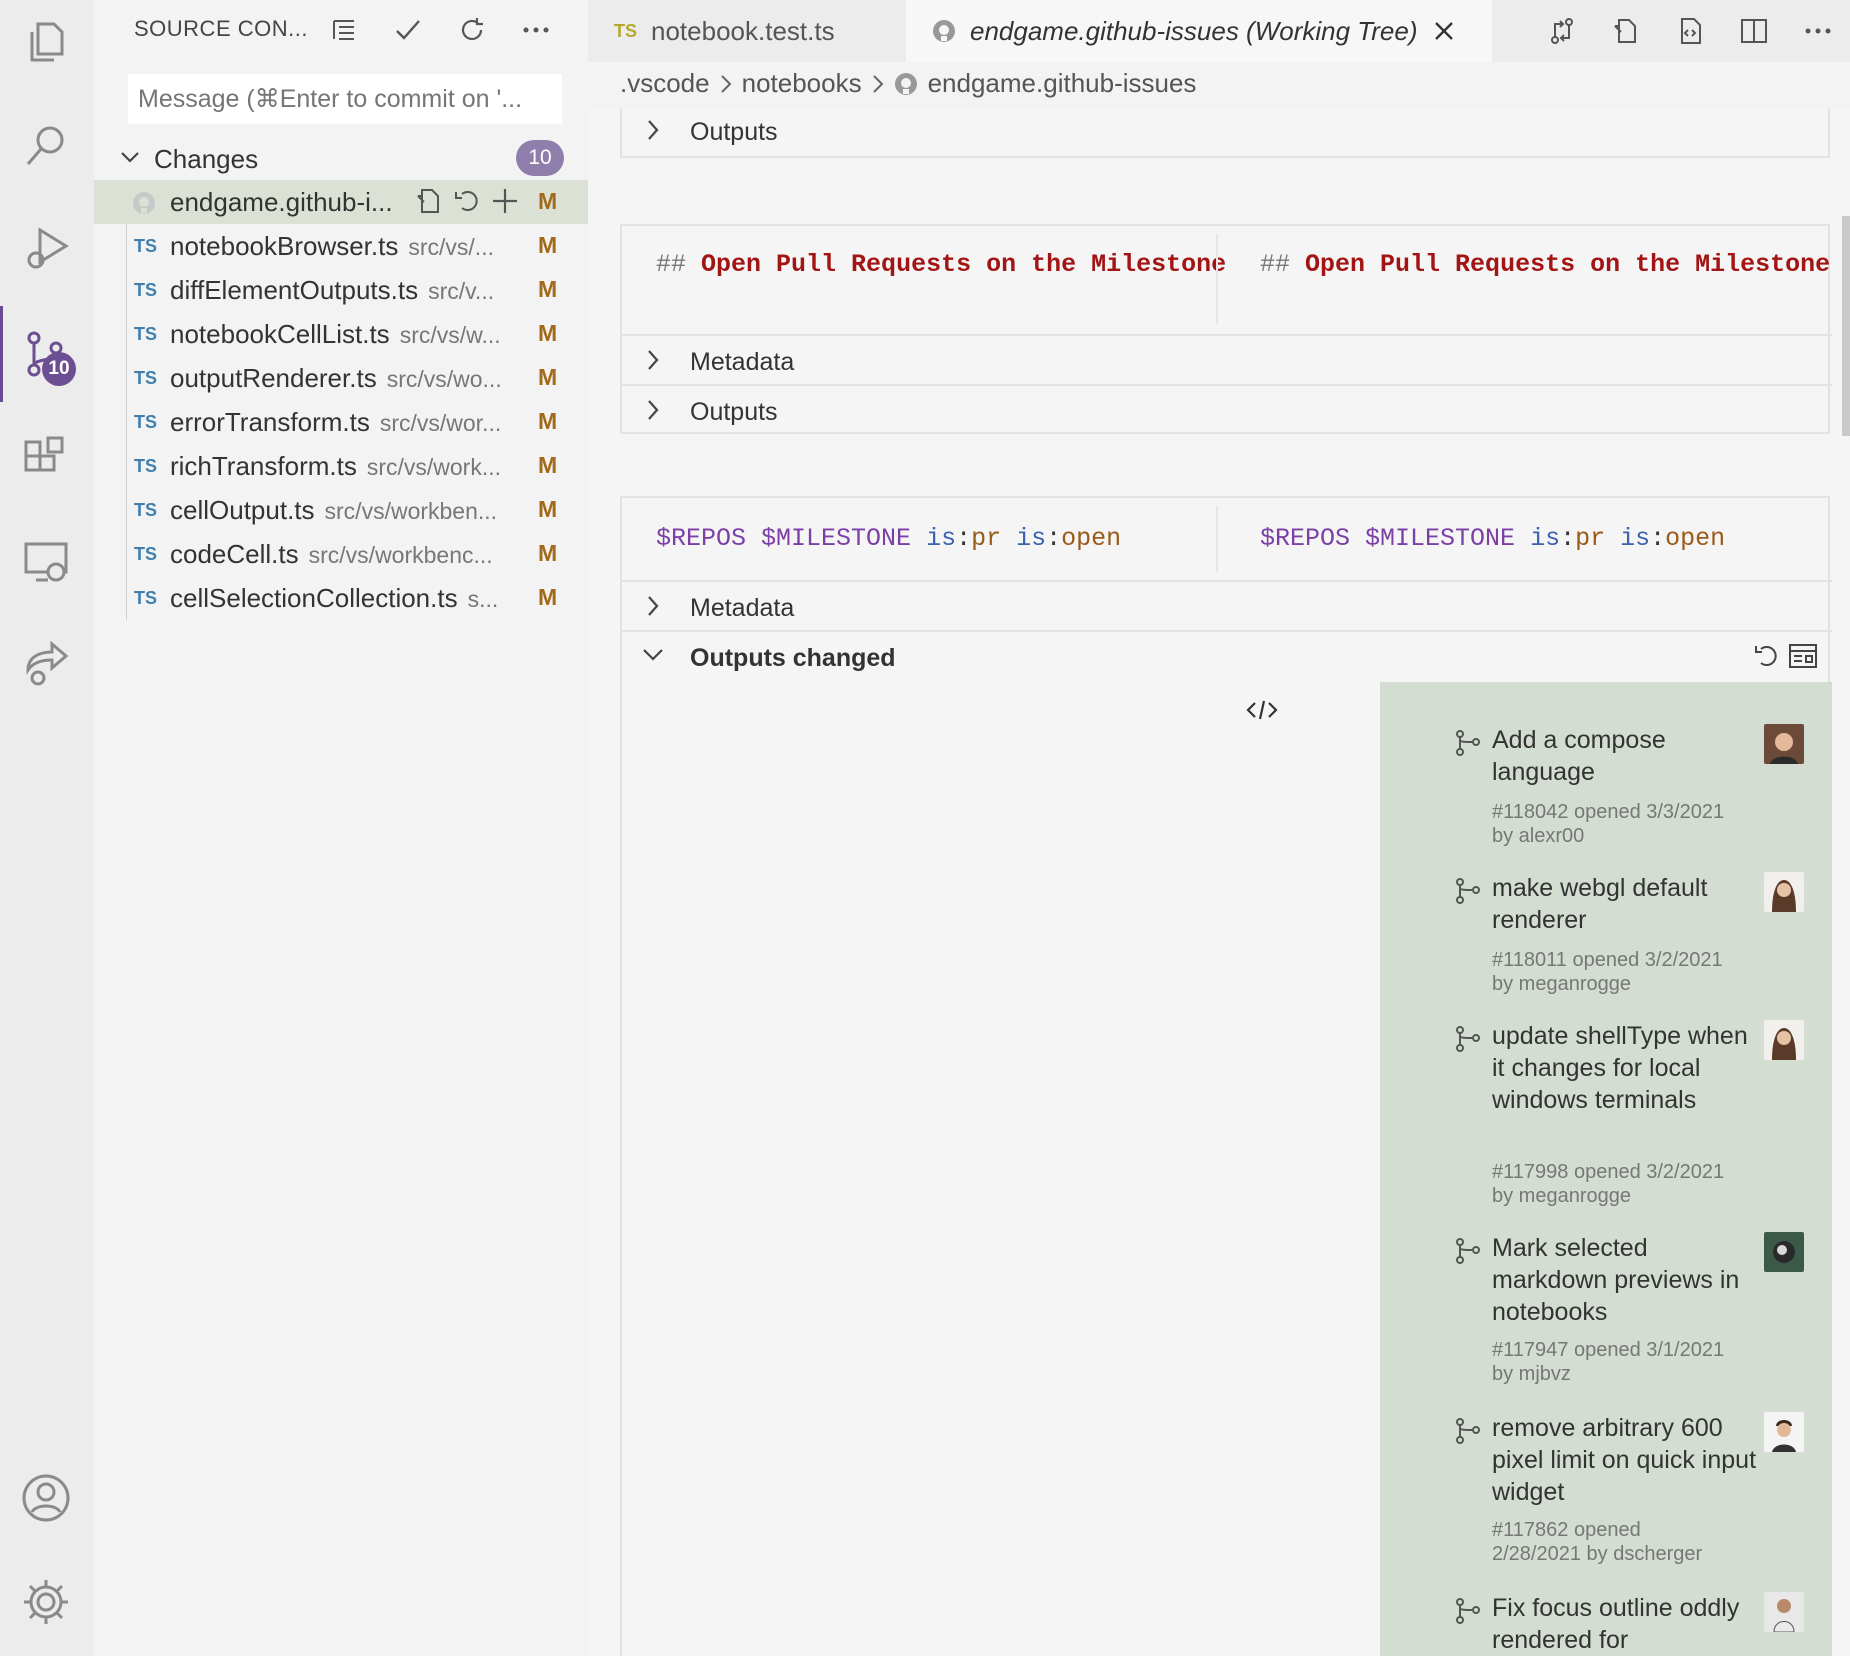  Describe the element at coordinates (341, 378) in the screenshot. I see `changed-file-row: TS outputRenderer.ts src/vs/wo... M` at that location.